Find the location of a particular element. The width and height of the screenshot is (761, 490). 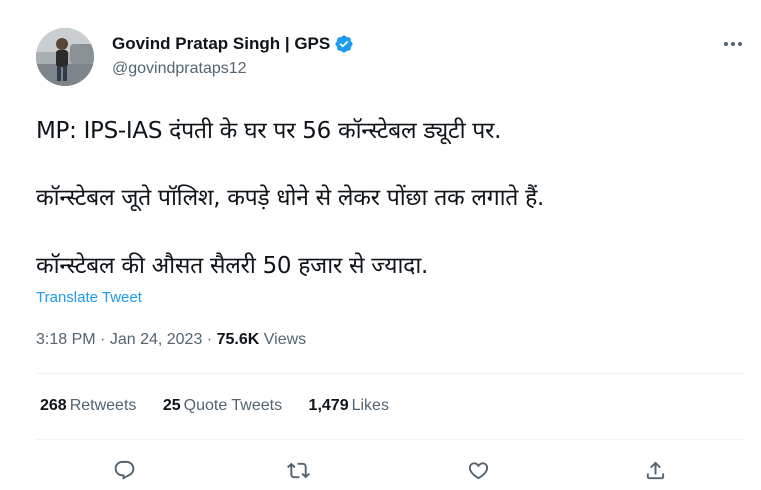

tweet-date: Jan 24, 2023 is located at coordinates (156, 339).